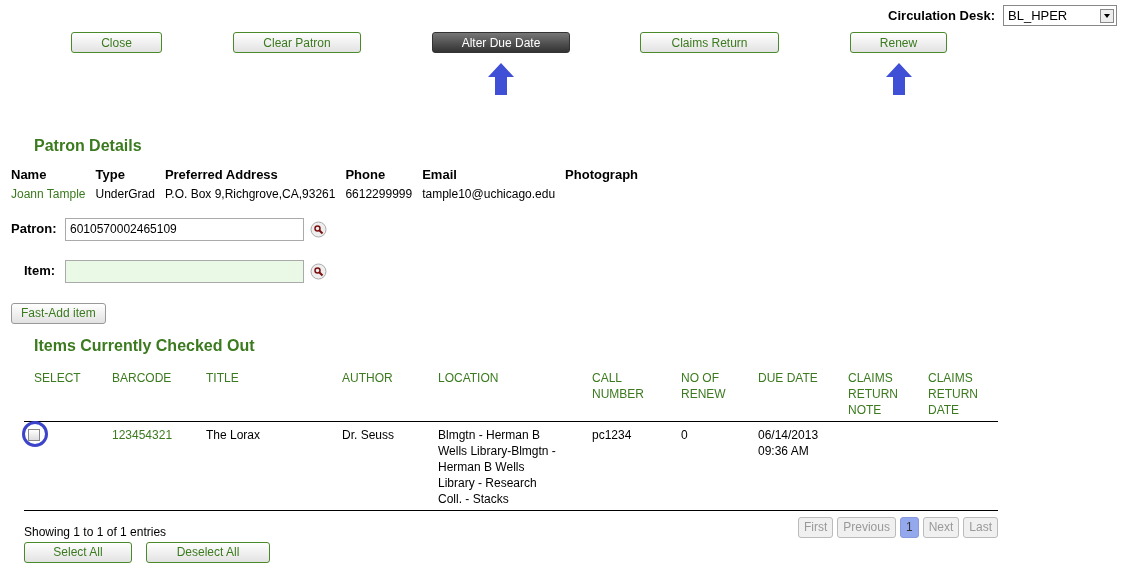 Image resolution: width=1127 pixels, height=567 pixels. What do you see at coordinates (73, 393) in the screenshot?
I see `column-header: SELECT` at bounding box center [73, 393].